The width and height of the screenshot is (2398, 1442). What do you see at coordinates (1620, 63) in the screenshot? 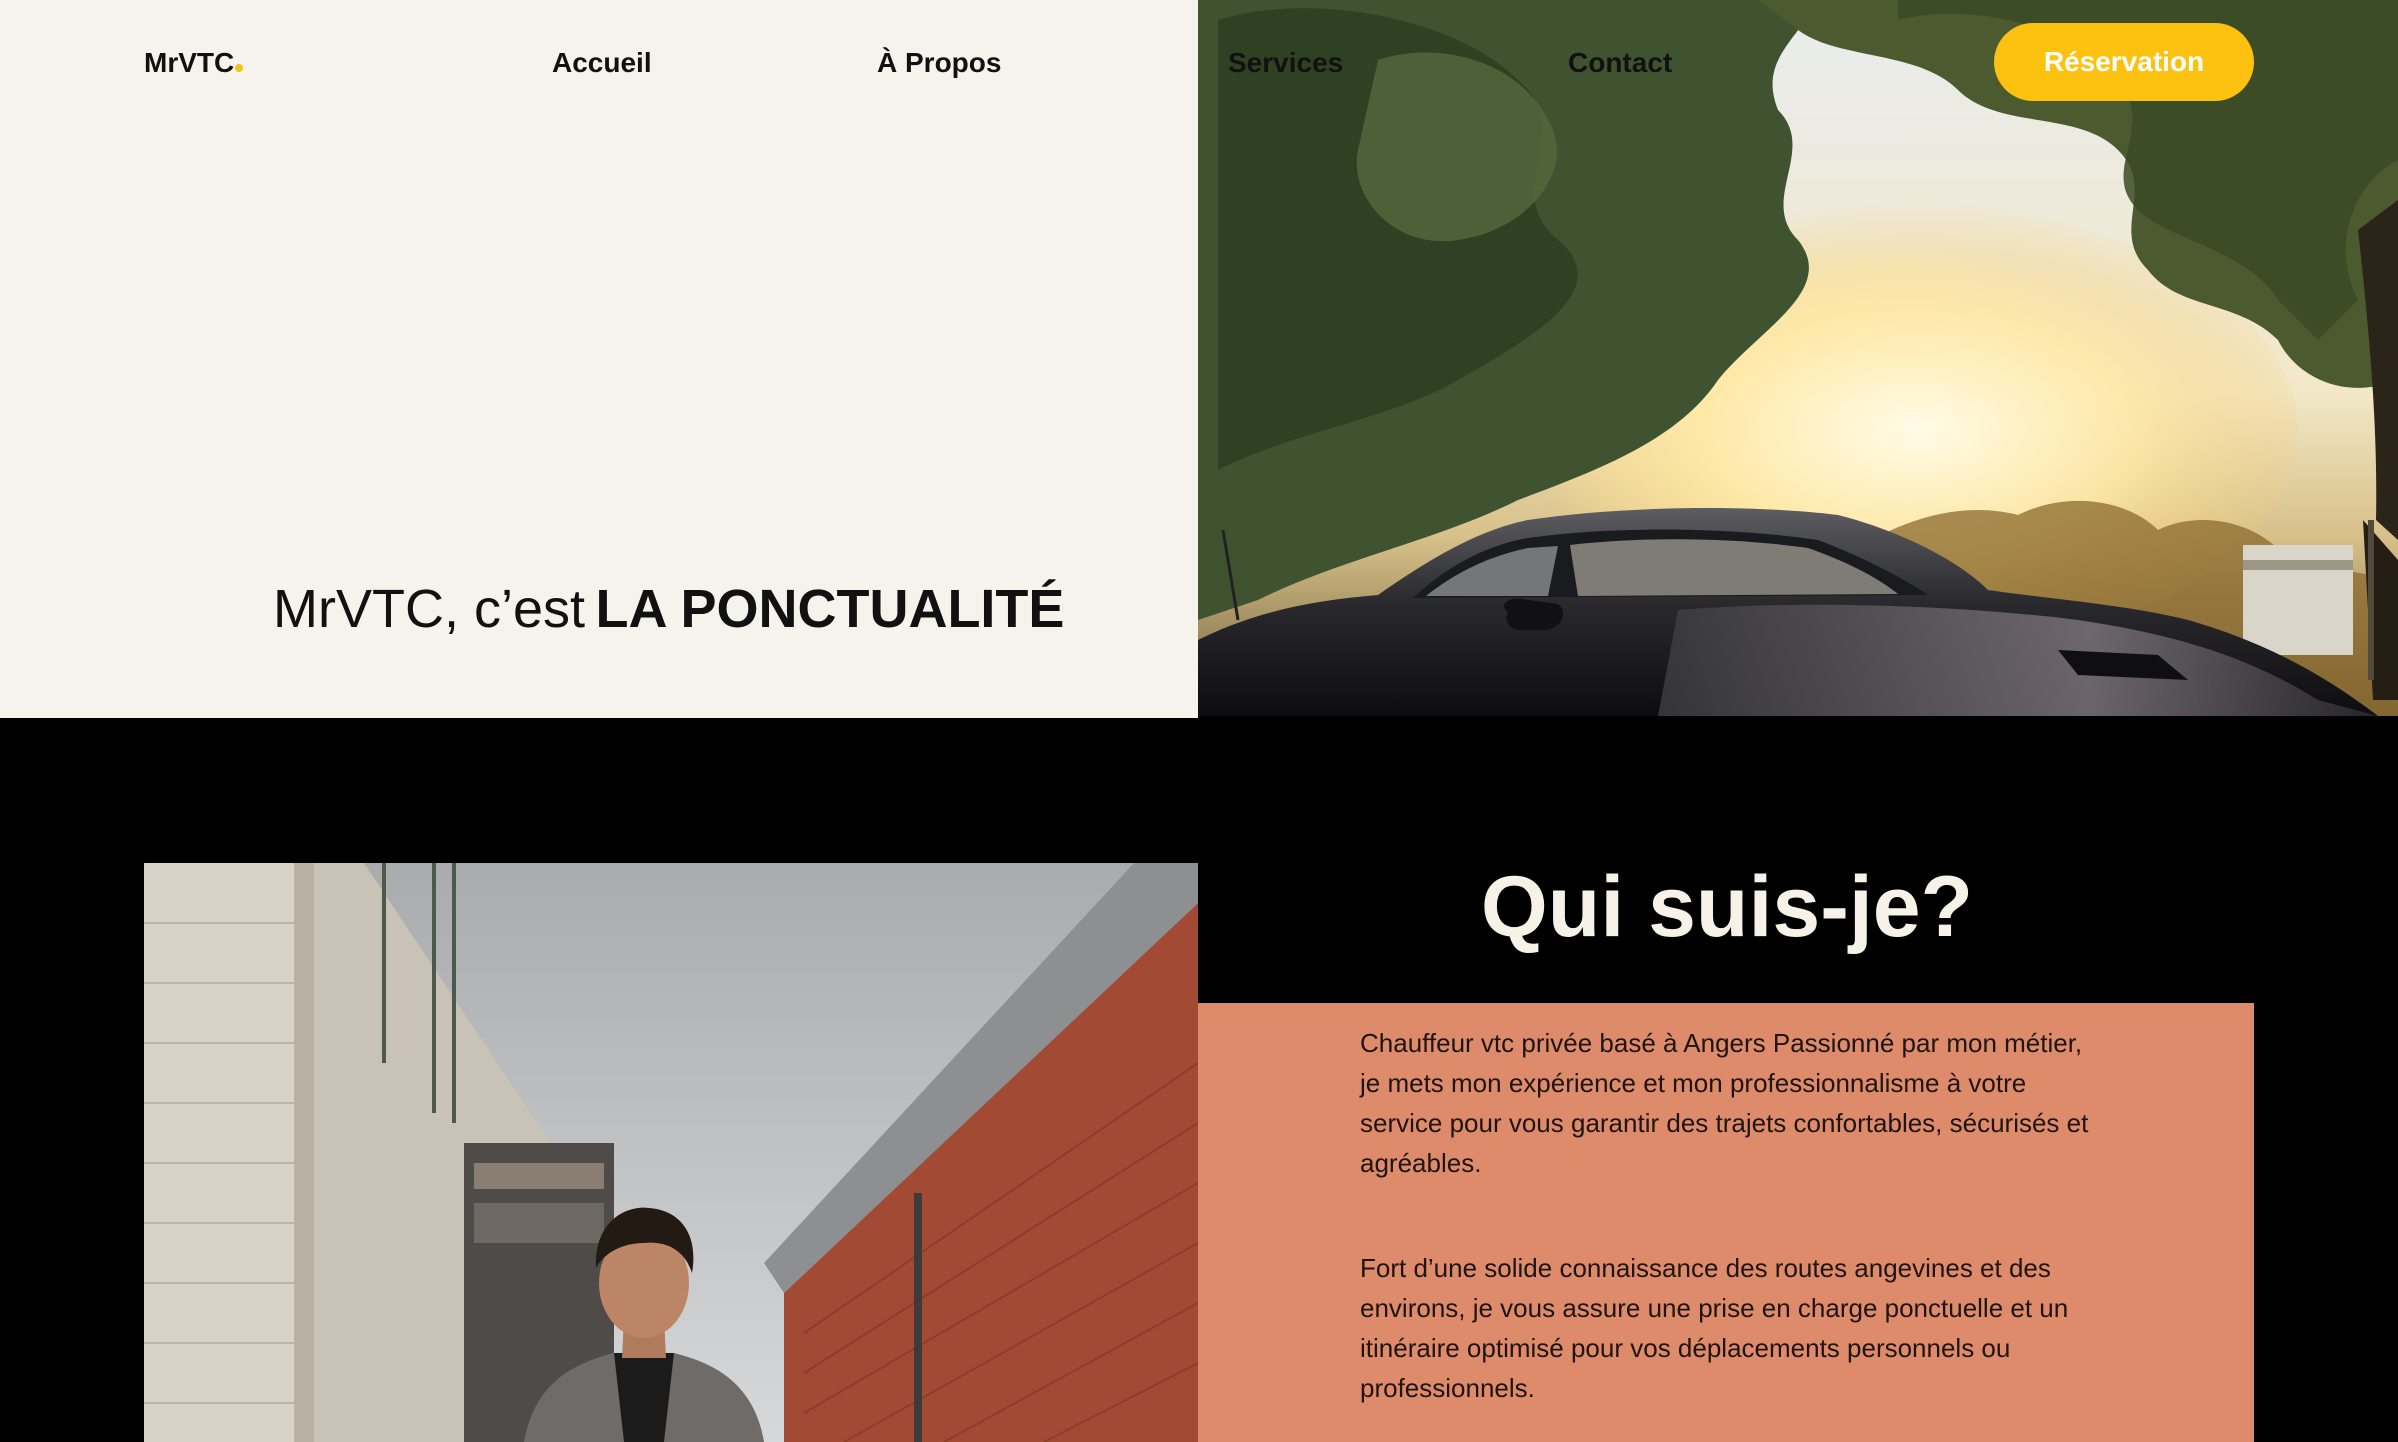
I see `nav-link-contact: Contact` at bounding box center [1620, 63].